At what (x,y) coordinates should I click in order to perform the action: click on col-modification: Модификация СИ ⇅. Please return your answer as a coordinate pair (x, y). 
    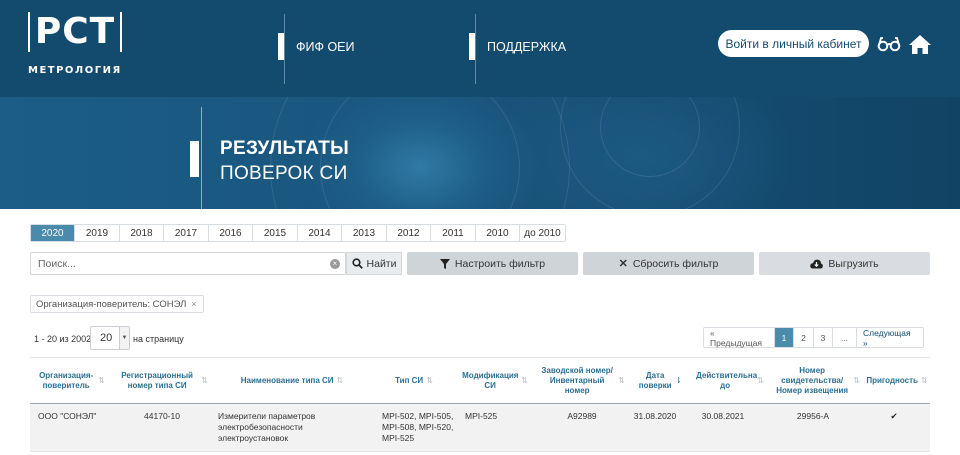
    Looking at the image, I should click on (495, 381).